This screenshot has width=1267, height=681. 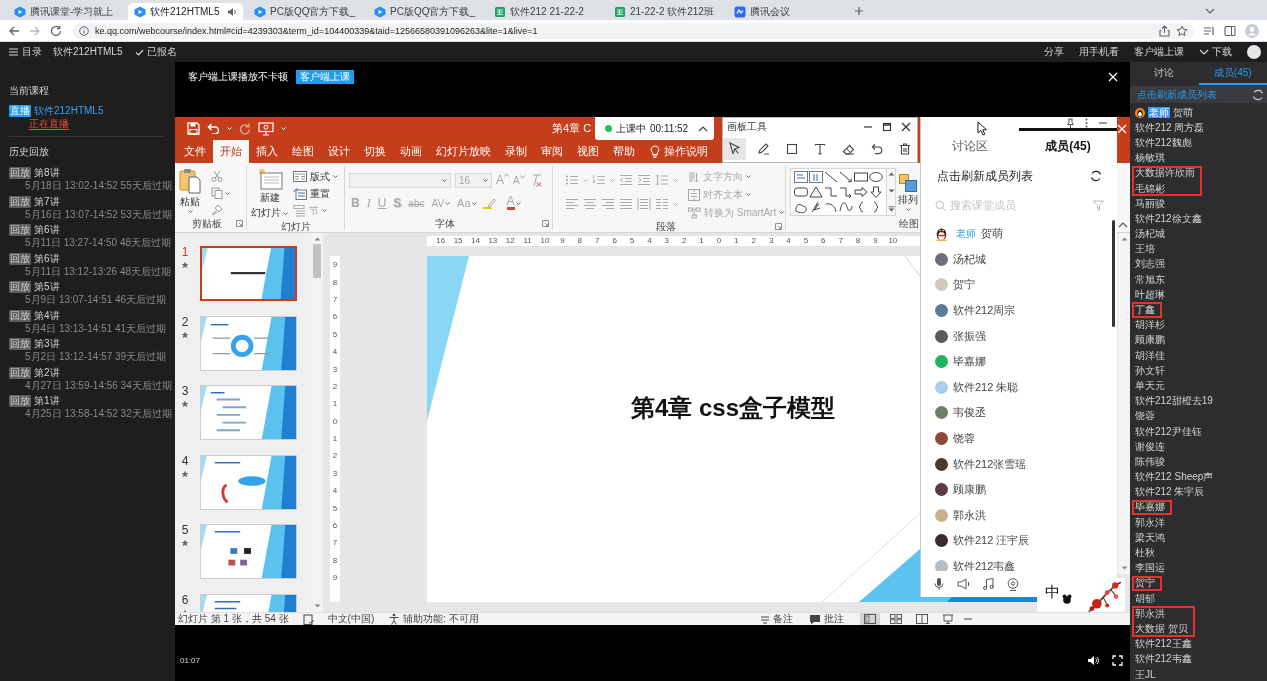 I want to click on notes-button: 备注, so click(x=776, y=618).